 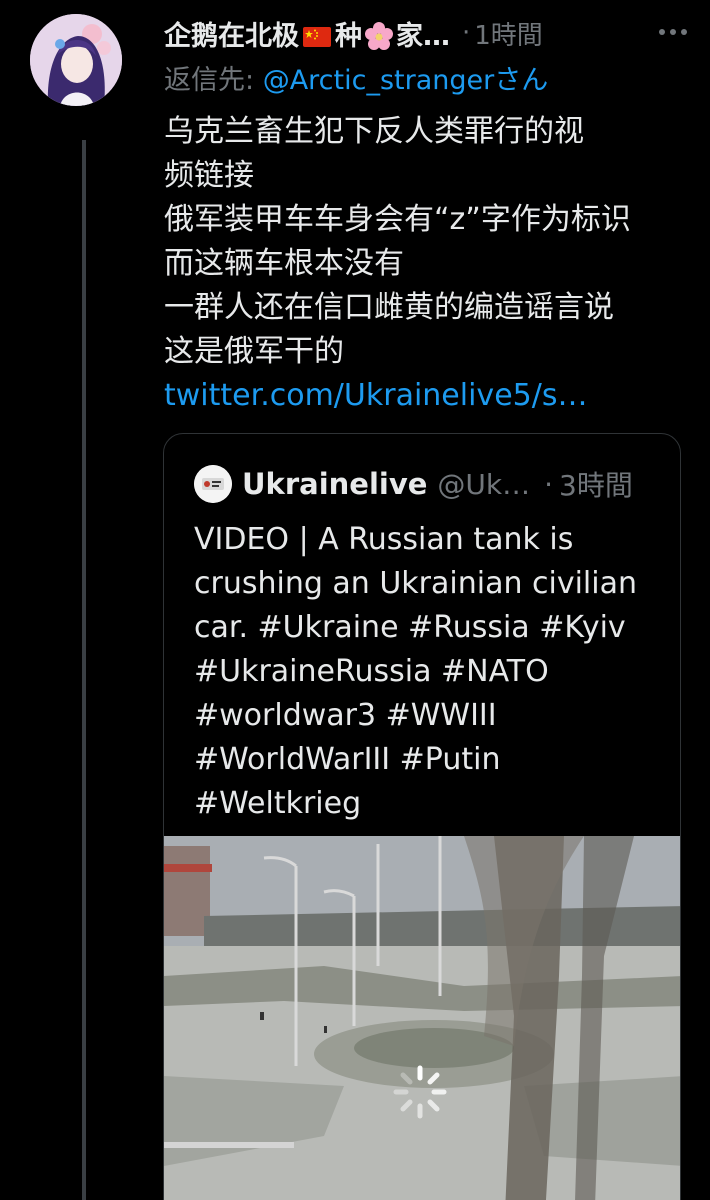 I want to click on quote-line: #WorldWarIII #Putin, so click(x=347, y=759).